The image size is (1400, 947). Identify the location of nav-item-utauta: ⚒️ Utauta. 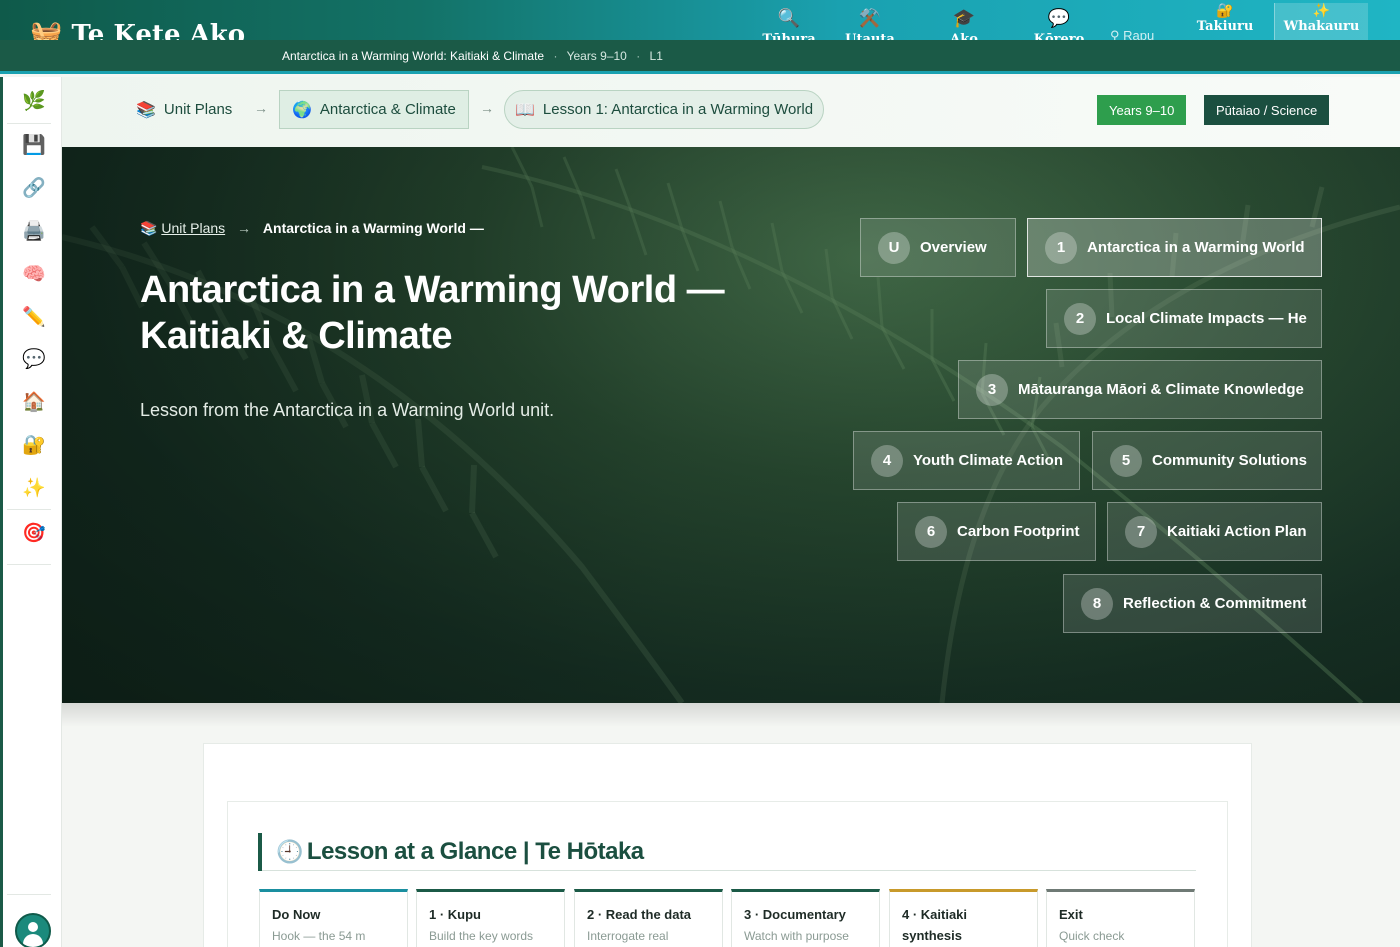
(870, 24).